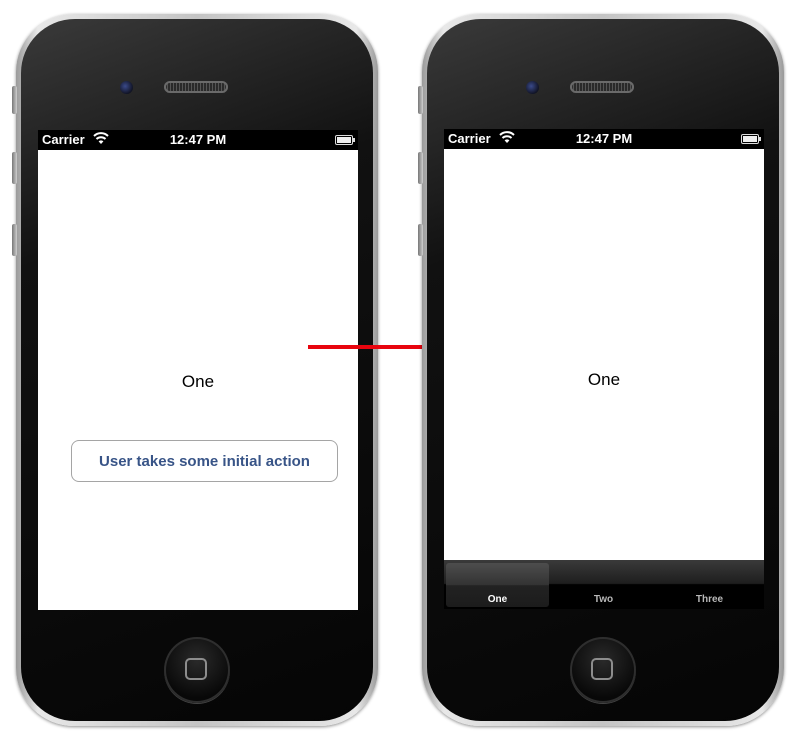 Image resolution: width=800 pixels, height=739 pixels. Describe the element at coordinates (497, 585) in the screenshot. I see `tab-one: One` at that location.